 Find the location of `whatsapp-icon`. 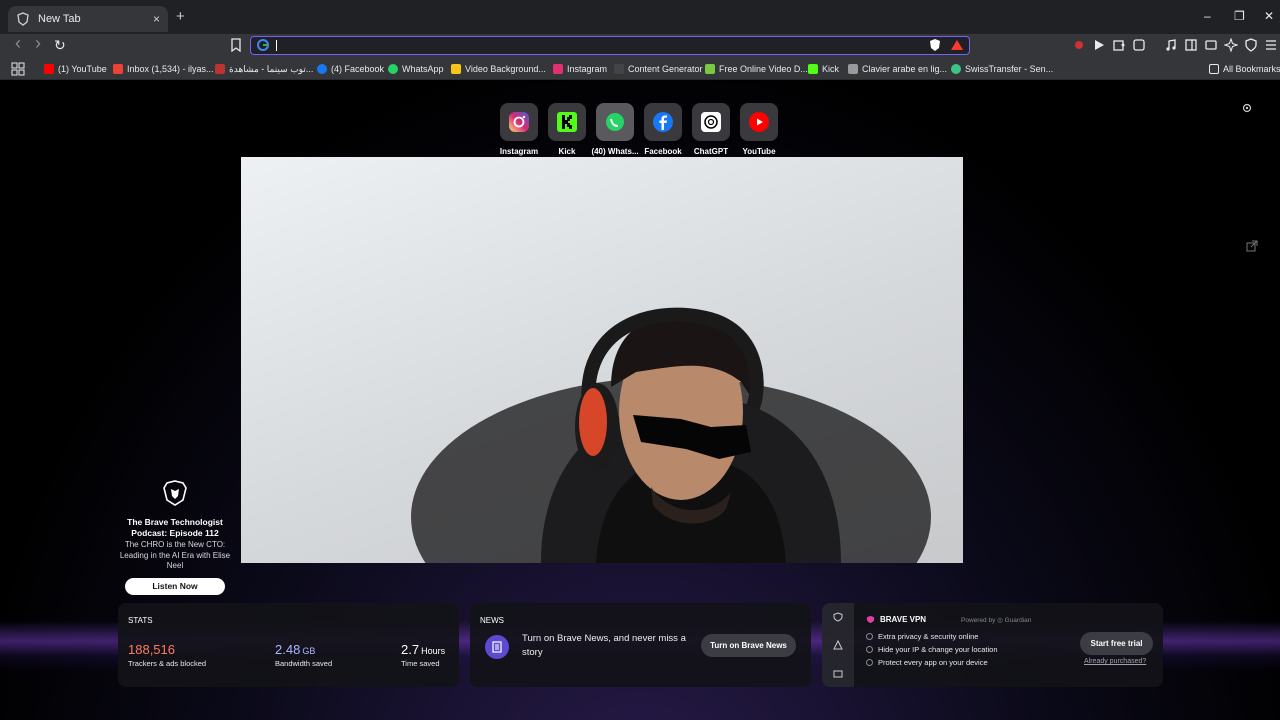

whatsapp-icon is located at coordinates (393, 69).